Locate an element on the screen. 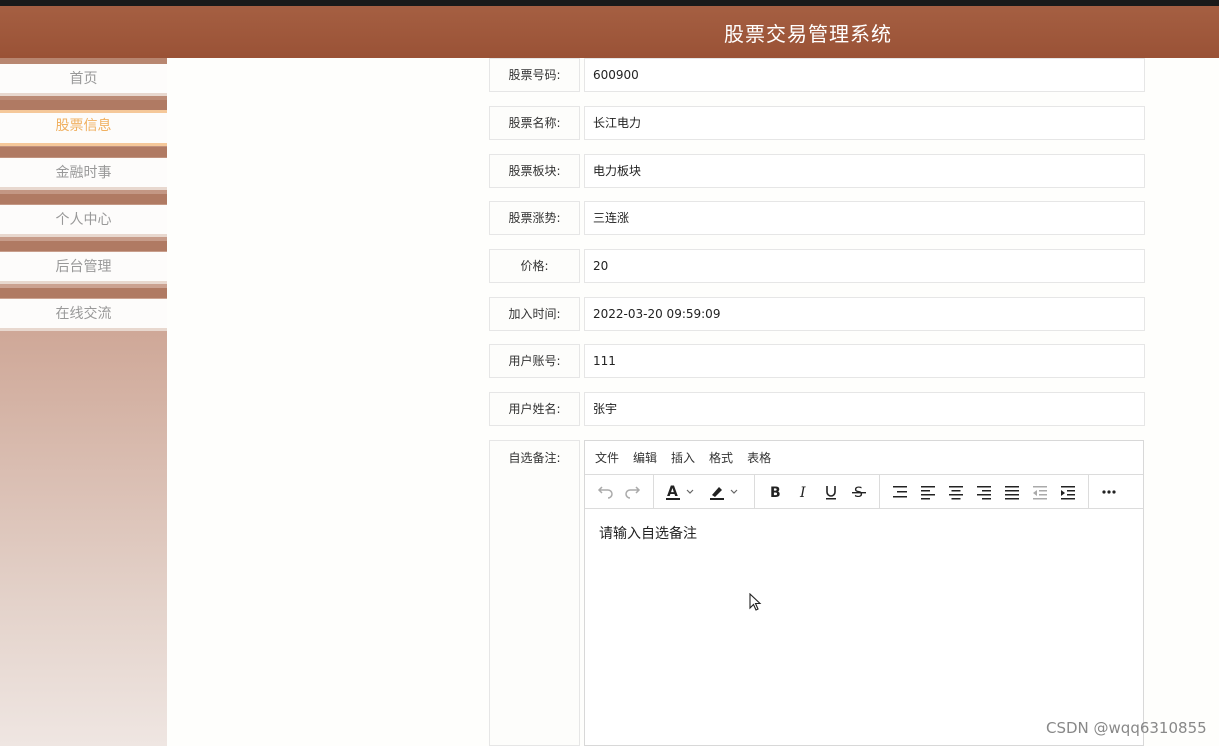 The image size is (1219, 746). sidebar-item-personal-center: 个人中心 is located at coordinates (83, 221).